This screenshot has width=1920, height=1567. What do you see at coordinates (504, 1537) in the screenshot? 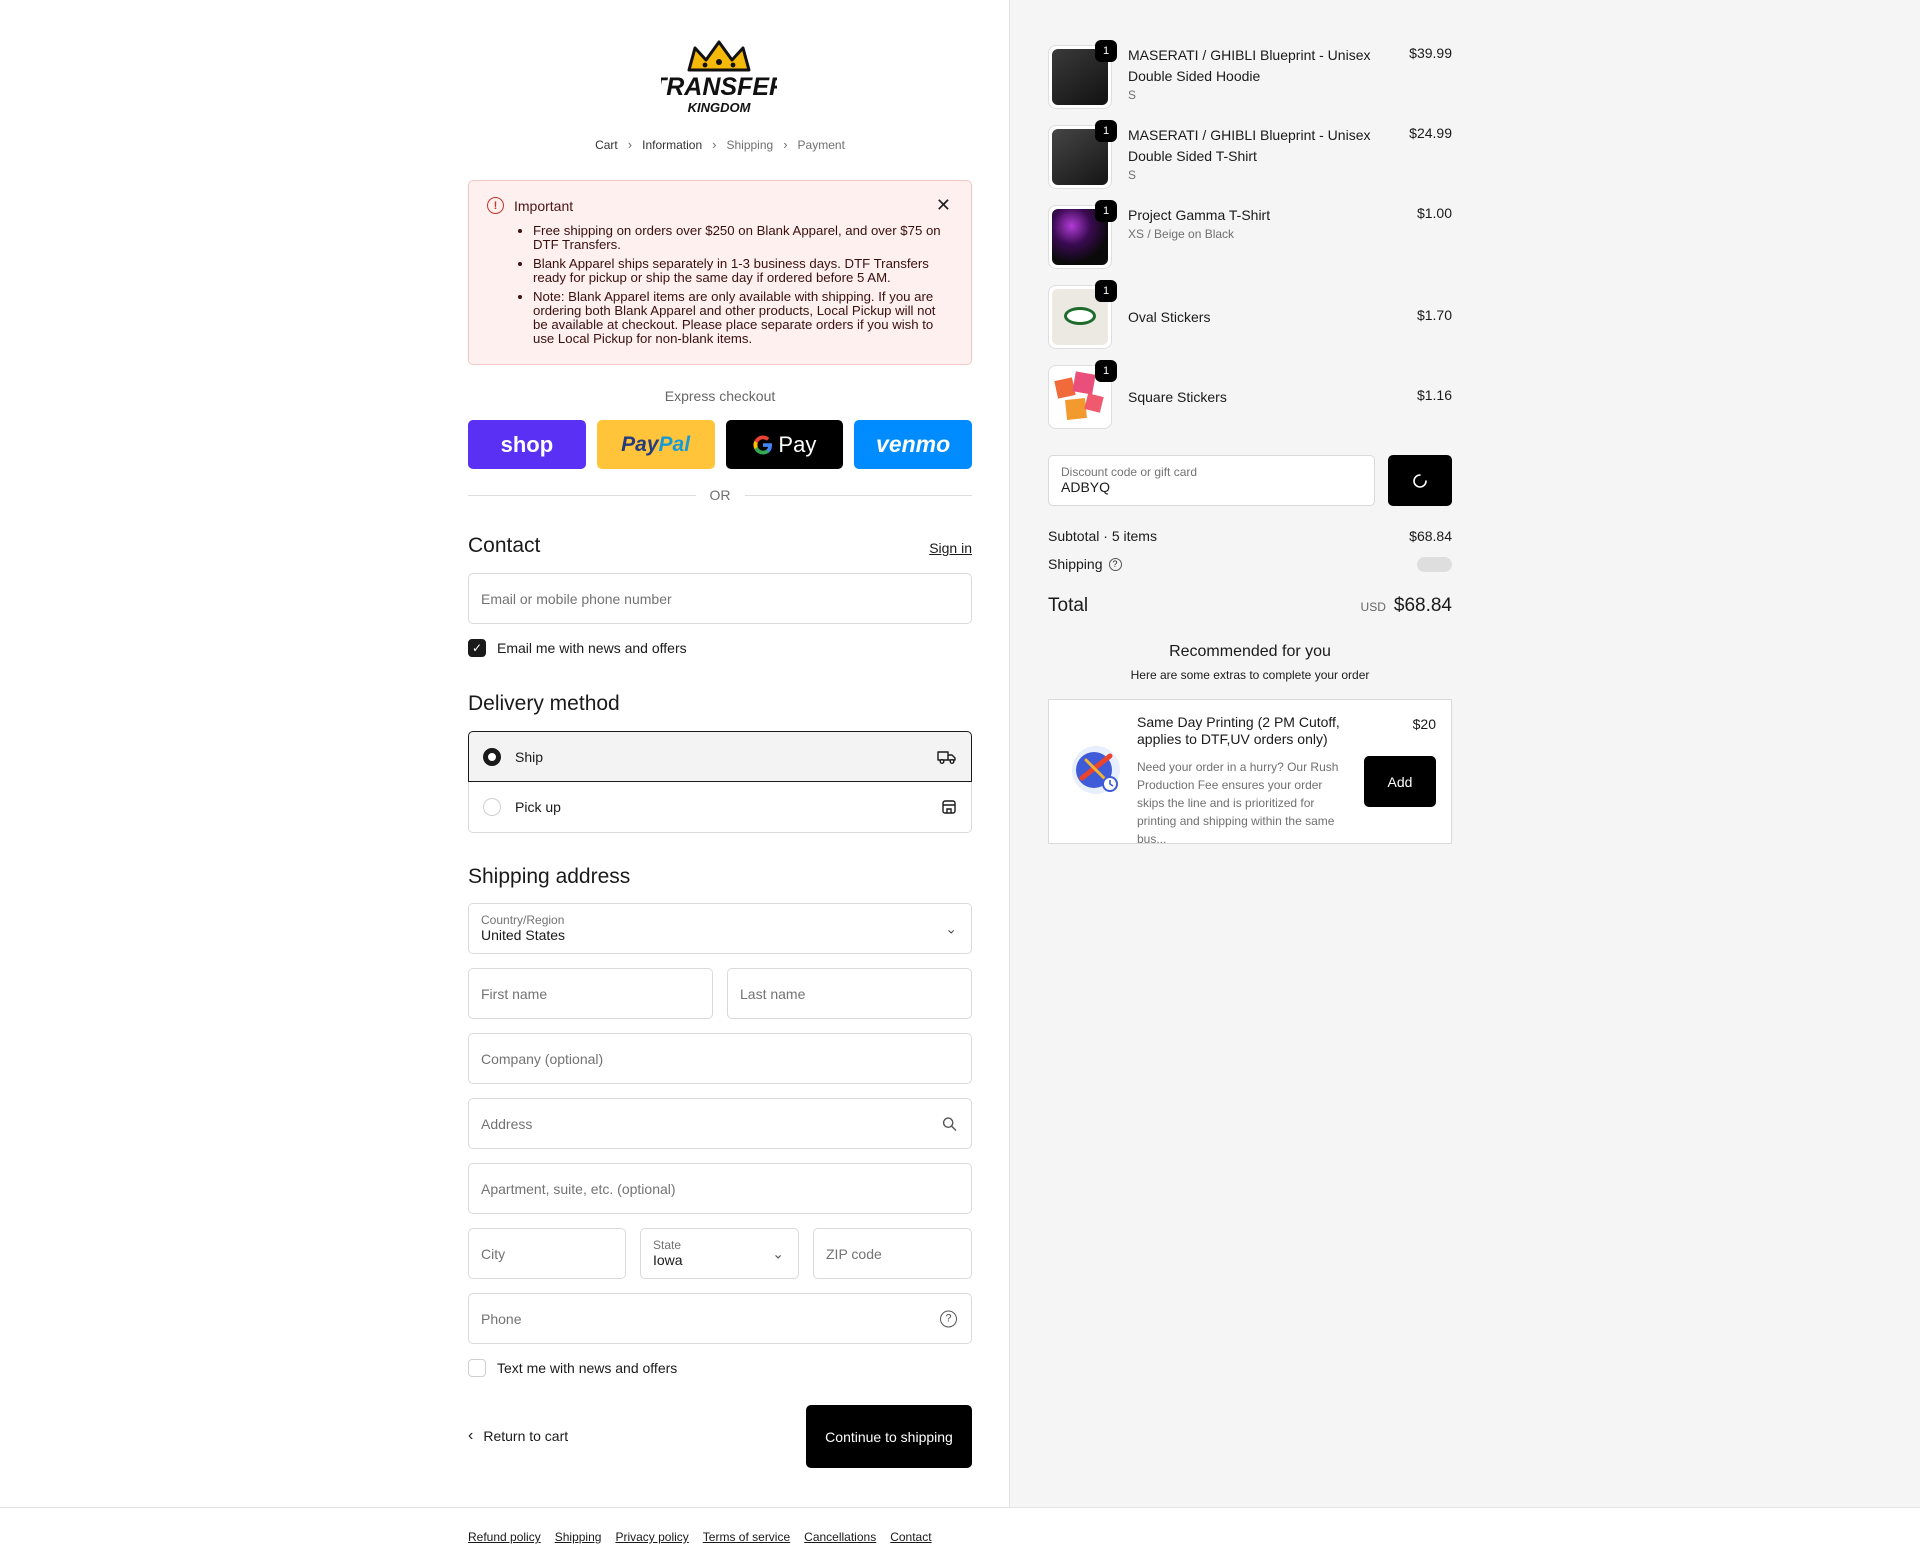
I see `footer-link-refund: Refund policy` at bounding box center [504, 1537].